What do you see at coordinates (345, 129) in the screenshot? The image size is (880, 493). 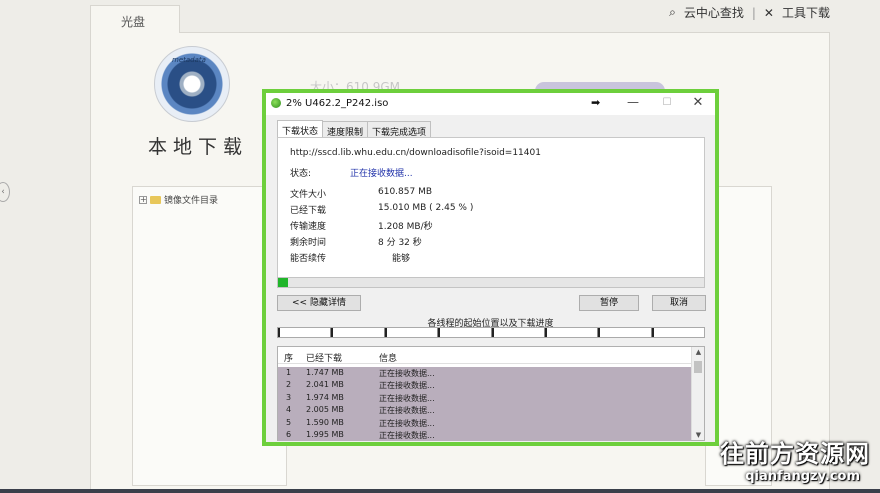 I see `tab-speed-limit: 速度限制` at bounding box center [345, 129].